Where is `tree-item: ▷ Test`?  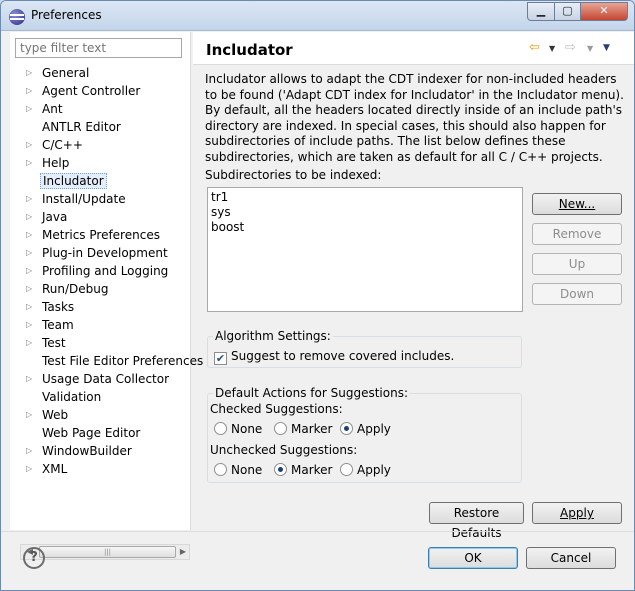 tree-item: ▷ Test is located at coordinates (100, 343).